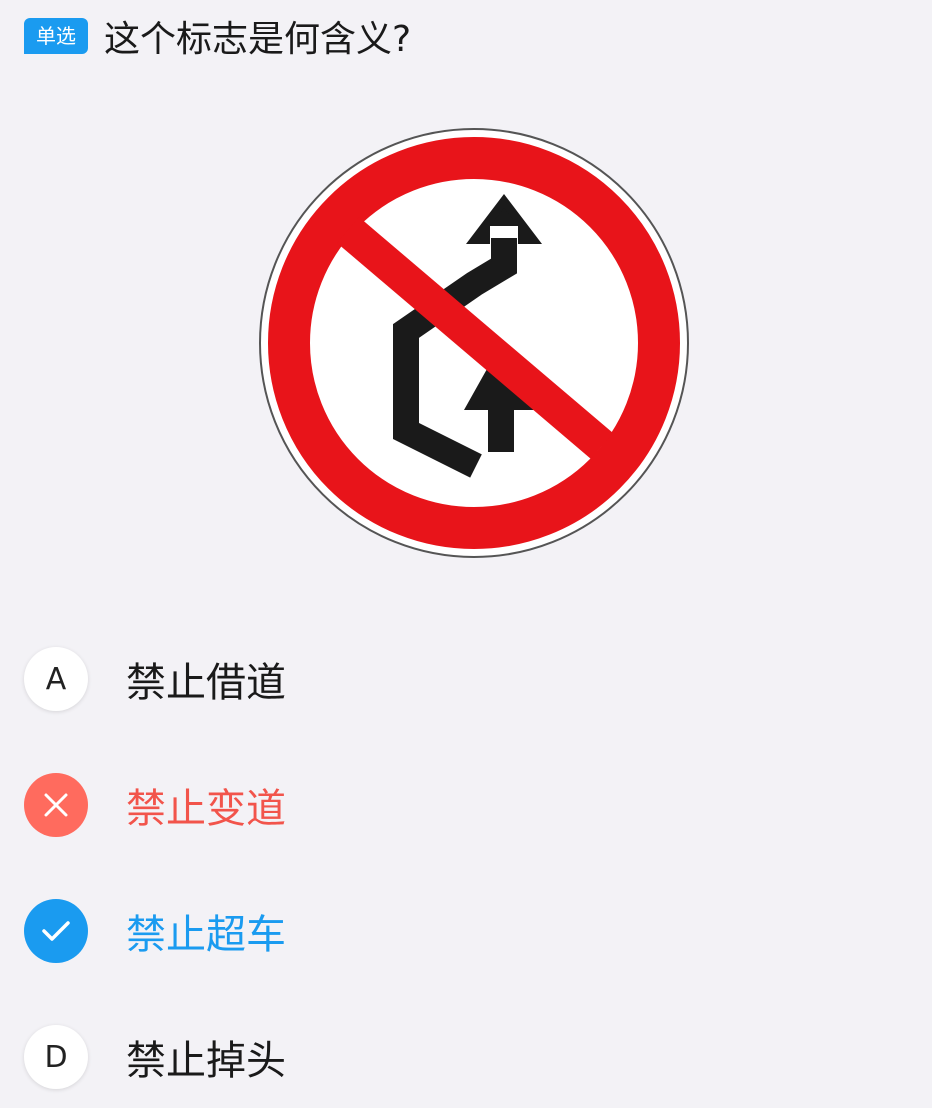  What do you see at coordinates (206, 935) in the screenshot?
I see `option-c-text: 禁止超车` at bounding box center [206, 935].